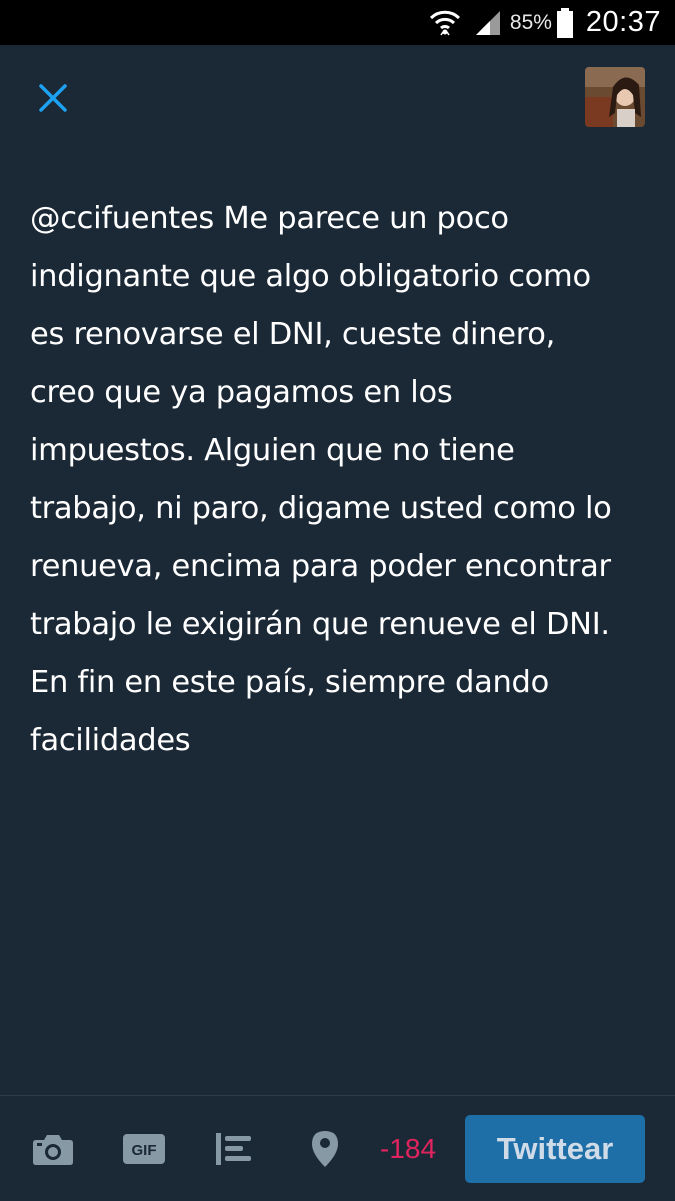 The image size is (675, 1201). What do you see at coordinates (623, 22) in the screenshot?
I see `clock: 20:37` at bounding box center [623, 22].